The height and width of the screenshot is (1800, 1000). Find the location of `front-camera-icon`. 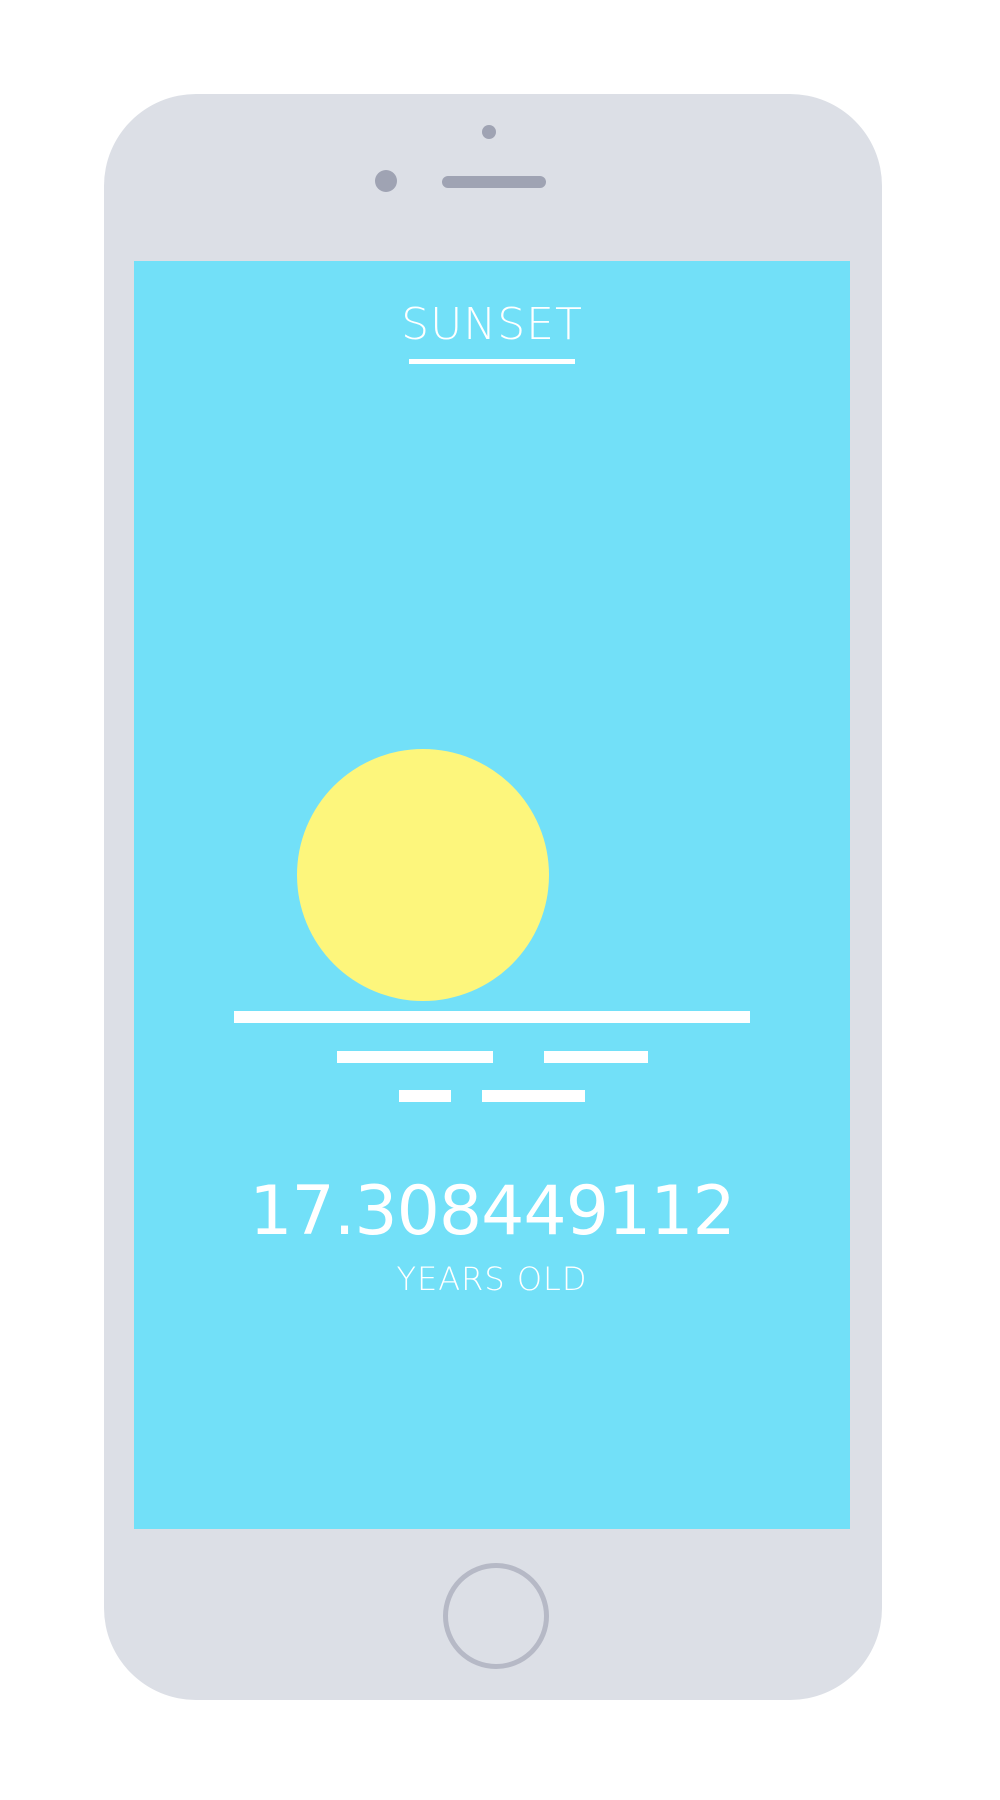

front-camera-icon is located at coordinates (489, 132).